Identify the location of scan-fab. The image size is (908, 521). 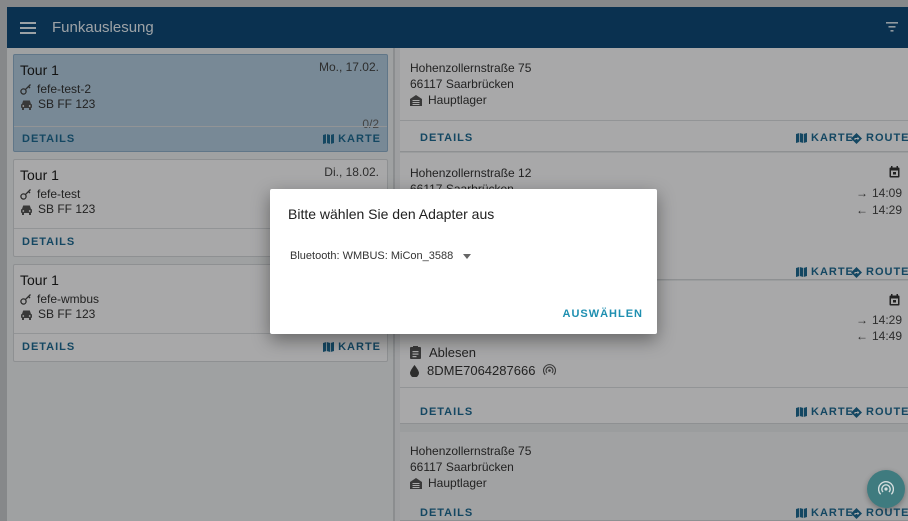
(886, 489).